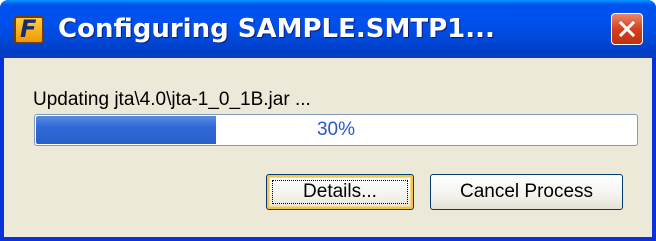 The width and height of the screenshot is (656, 241). I want to click on app-logo-glyph: F, so click(28, 29).